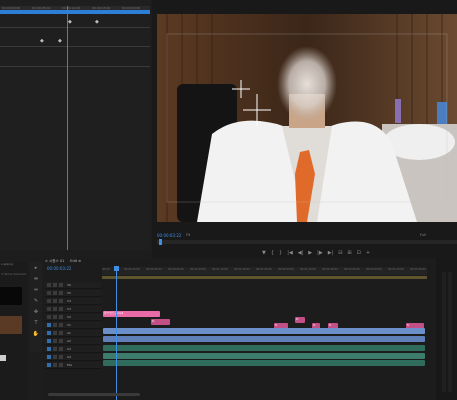  What do you see at coordinates (280, 253) in the screenshot?
I see `mark-out-button: }` at bounding box center [280, 253].